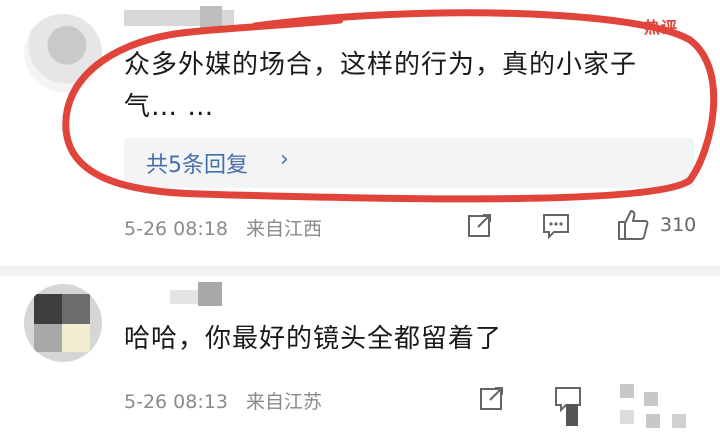 This screenshot has width=720, height=440. Describe the element at coordinates (283, 402) in the screenshot. I see `comment-location: 来自江苏` at that location.